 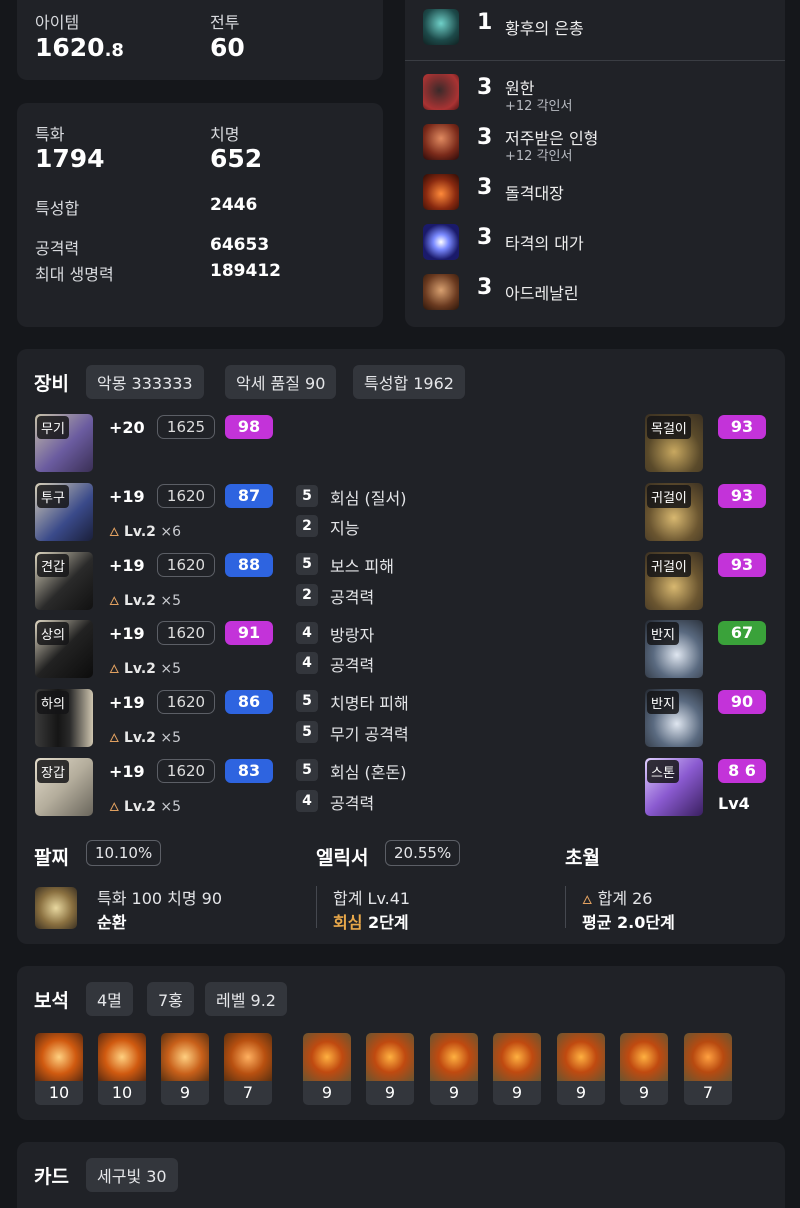 What do you see at coordinates (64, 512) in the screenshot?
I see `helmet-slot: 투구` at bounding box center [64, 512].